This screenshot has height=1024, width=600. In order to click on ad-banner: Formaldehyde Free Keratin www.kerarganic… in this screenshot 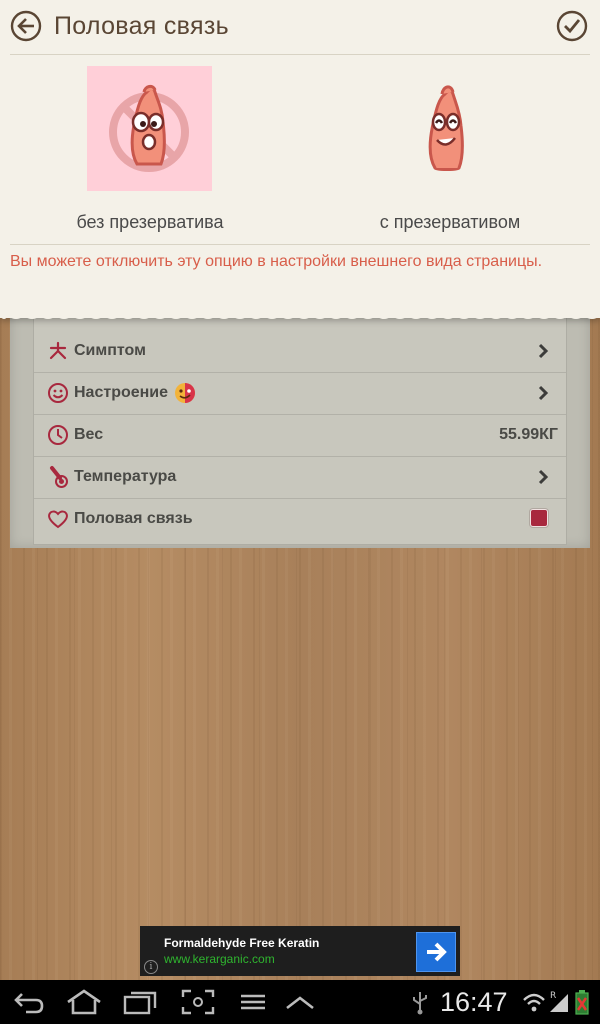, I will do `click(300, 951)`.